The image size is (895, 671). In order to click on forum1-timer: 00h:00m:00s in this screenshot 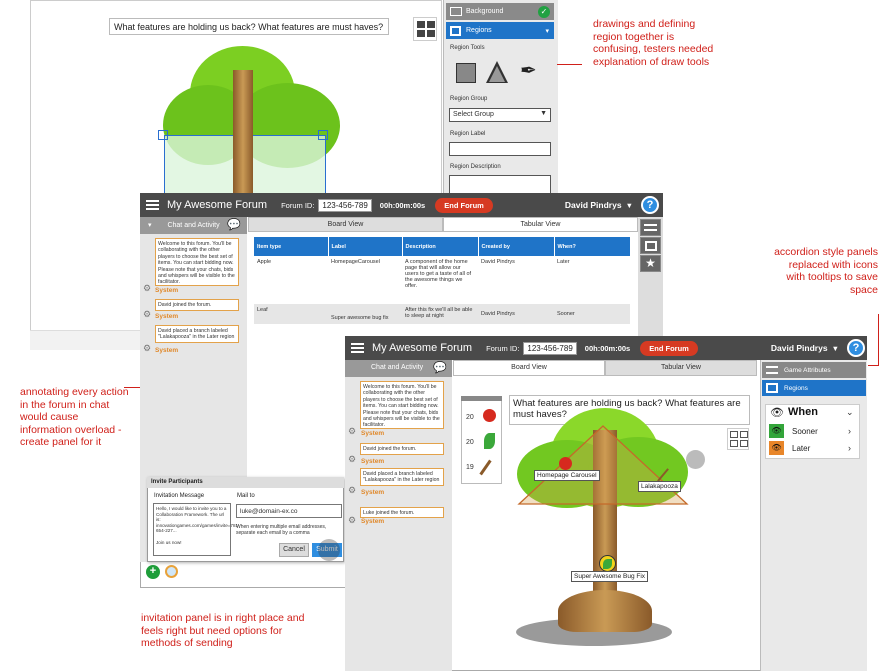, I will do `click(402, 205)`.